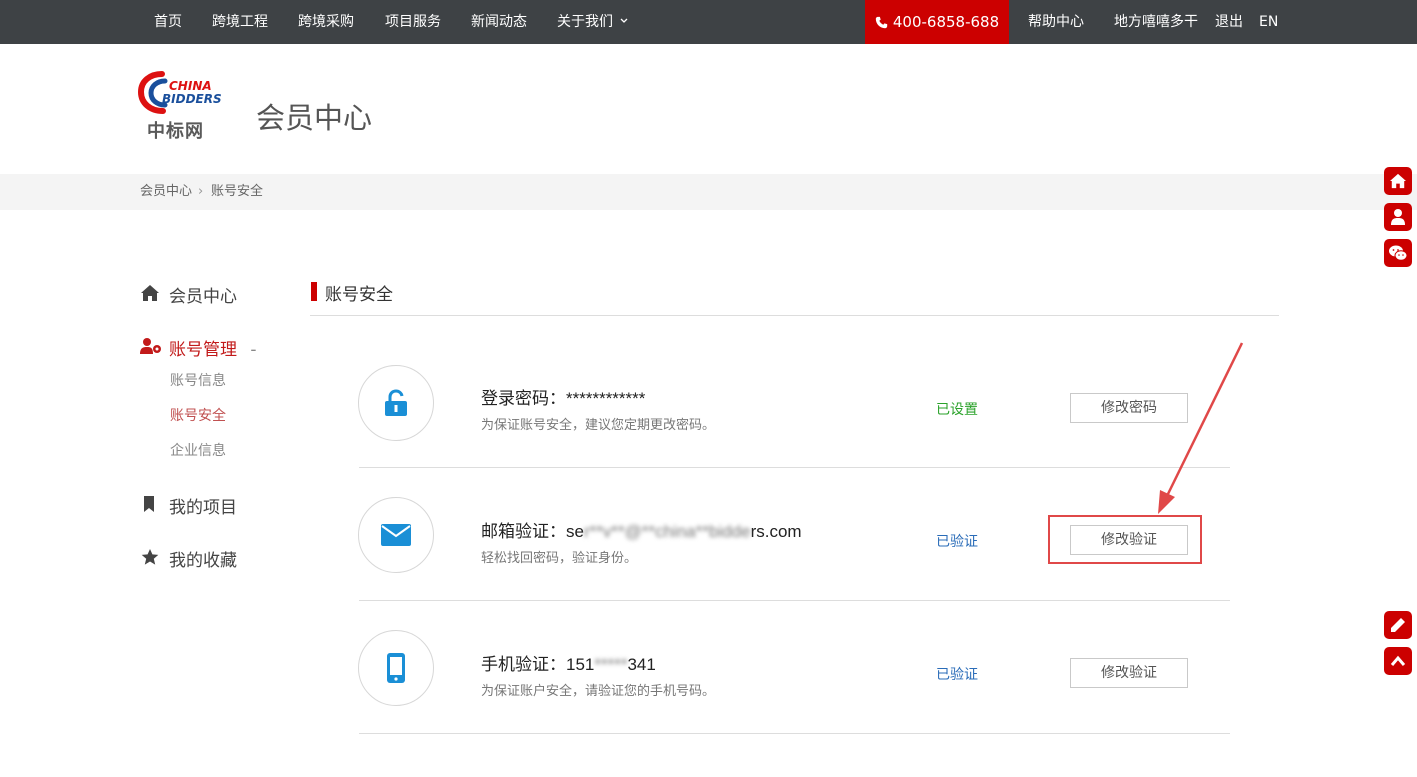 The width and height of the screenshot is (1417, 777). I want to click on email-status: 已验证, so click(957, 542).